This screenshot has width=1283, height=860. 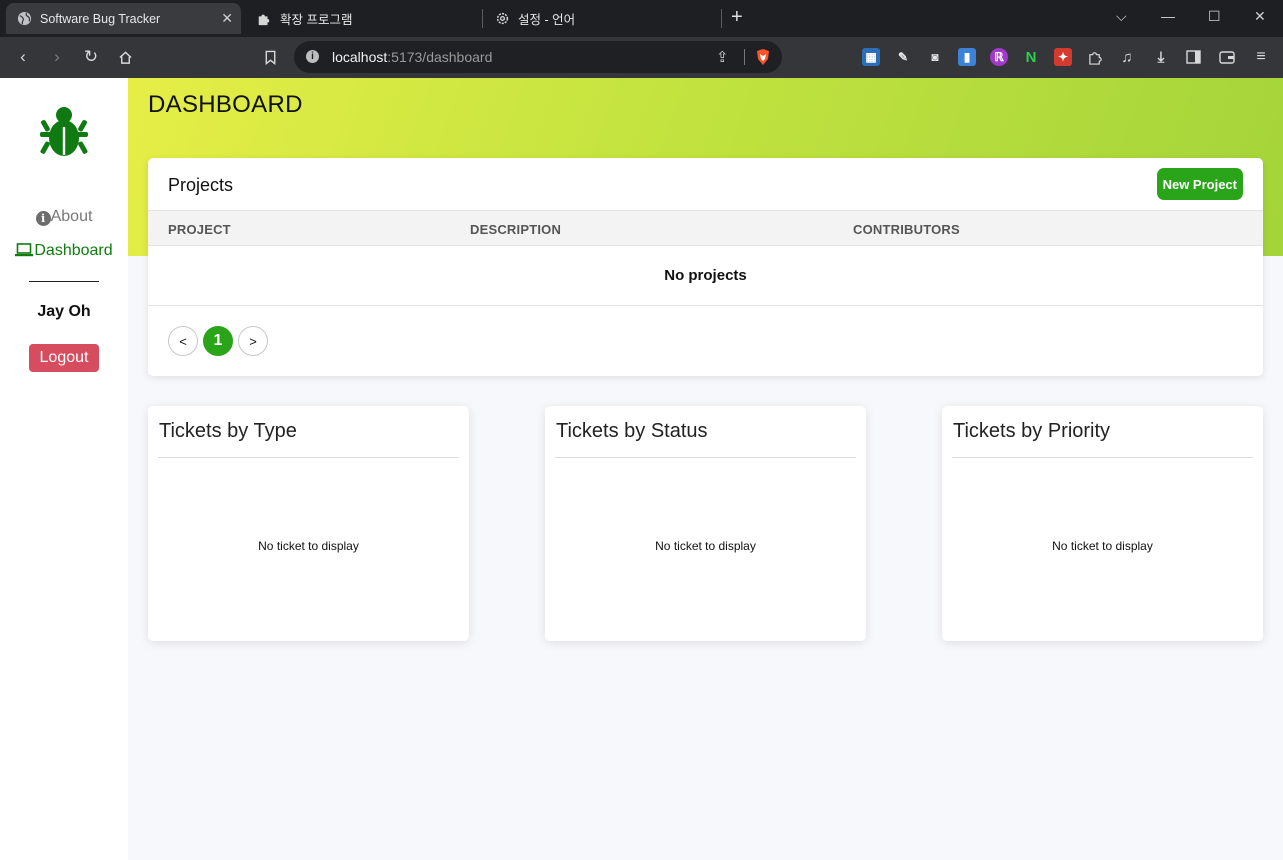 I want to click on nav-dashboard-label: Dashboard, so click(x=73, y=250).